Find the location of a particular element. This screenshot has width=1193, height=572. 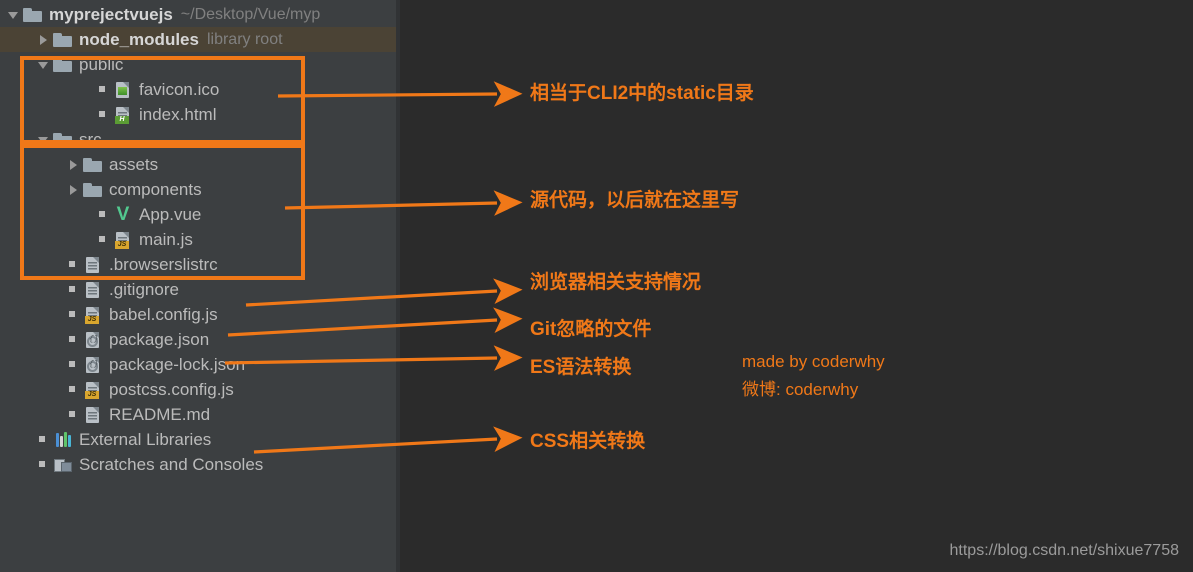

tree-row-label: README.md is located at coordinates (160, 414).